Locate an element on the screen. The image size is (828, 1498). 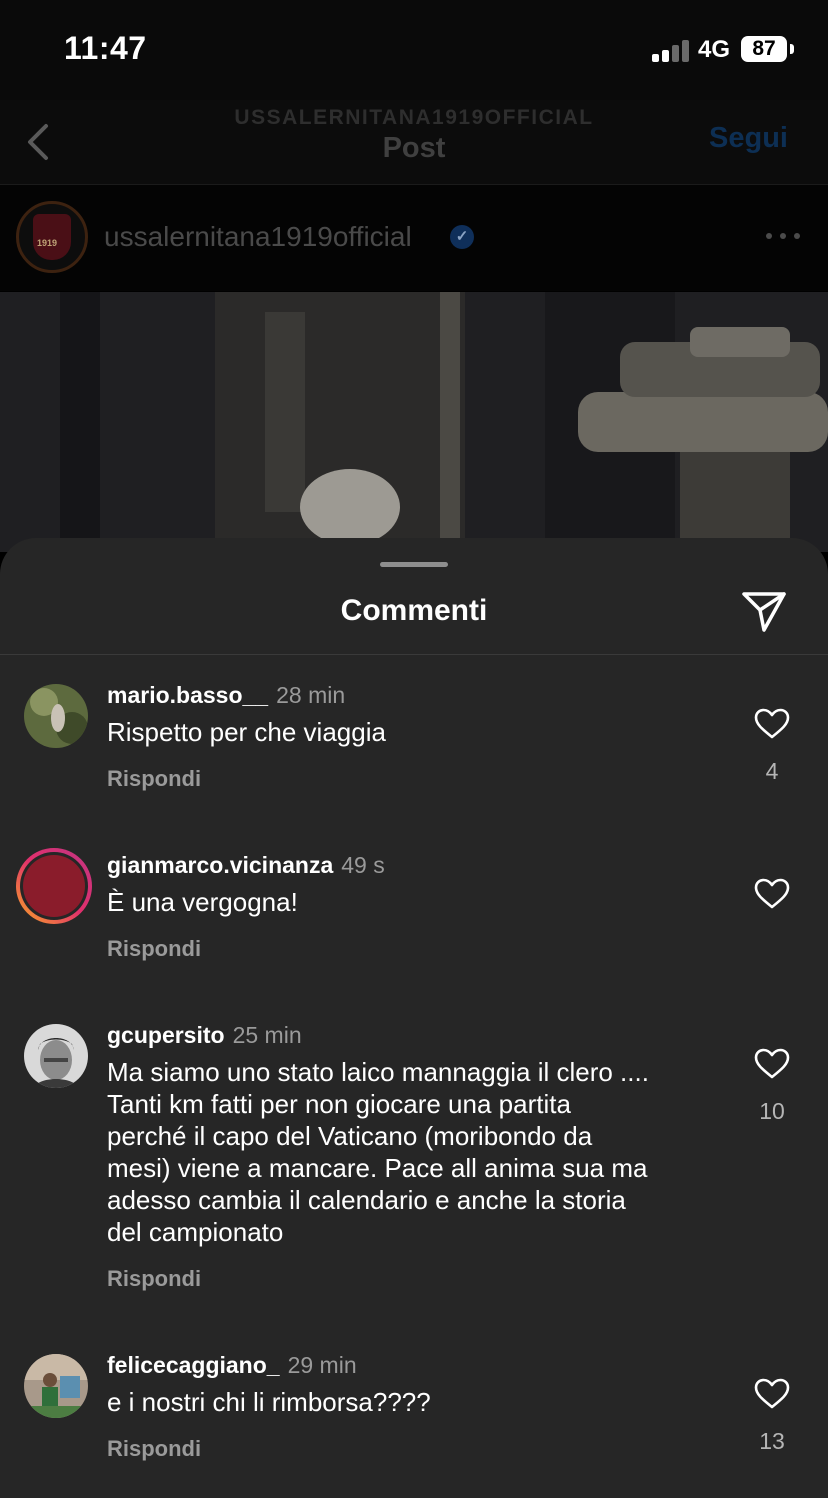
comment-username: mario.basso__ is located at coordinates (187, 695).